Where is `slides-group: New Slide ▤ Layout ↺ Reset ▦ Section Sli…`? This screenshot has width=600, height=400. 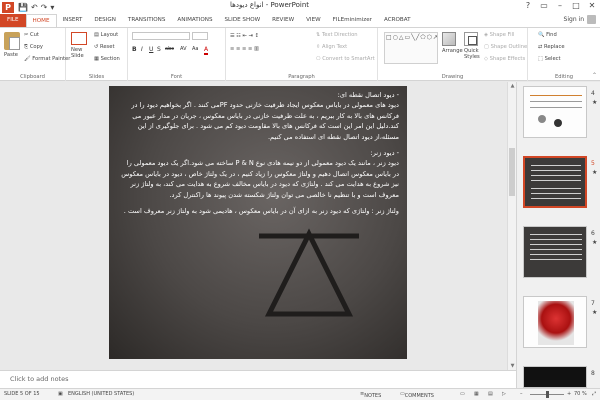
slides-group: New Slide ▤ Layout ↺ Reset ▦ Section Sli… is located at coordinates (97, 54).